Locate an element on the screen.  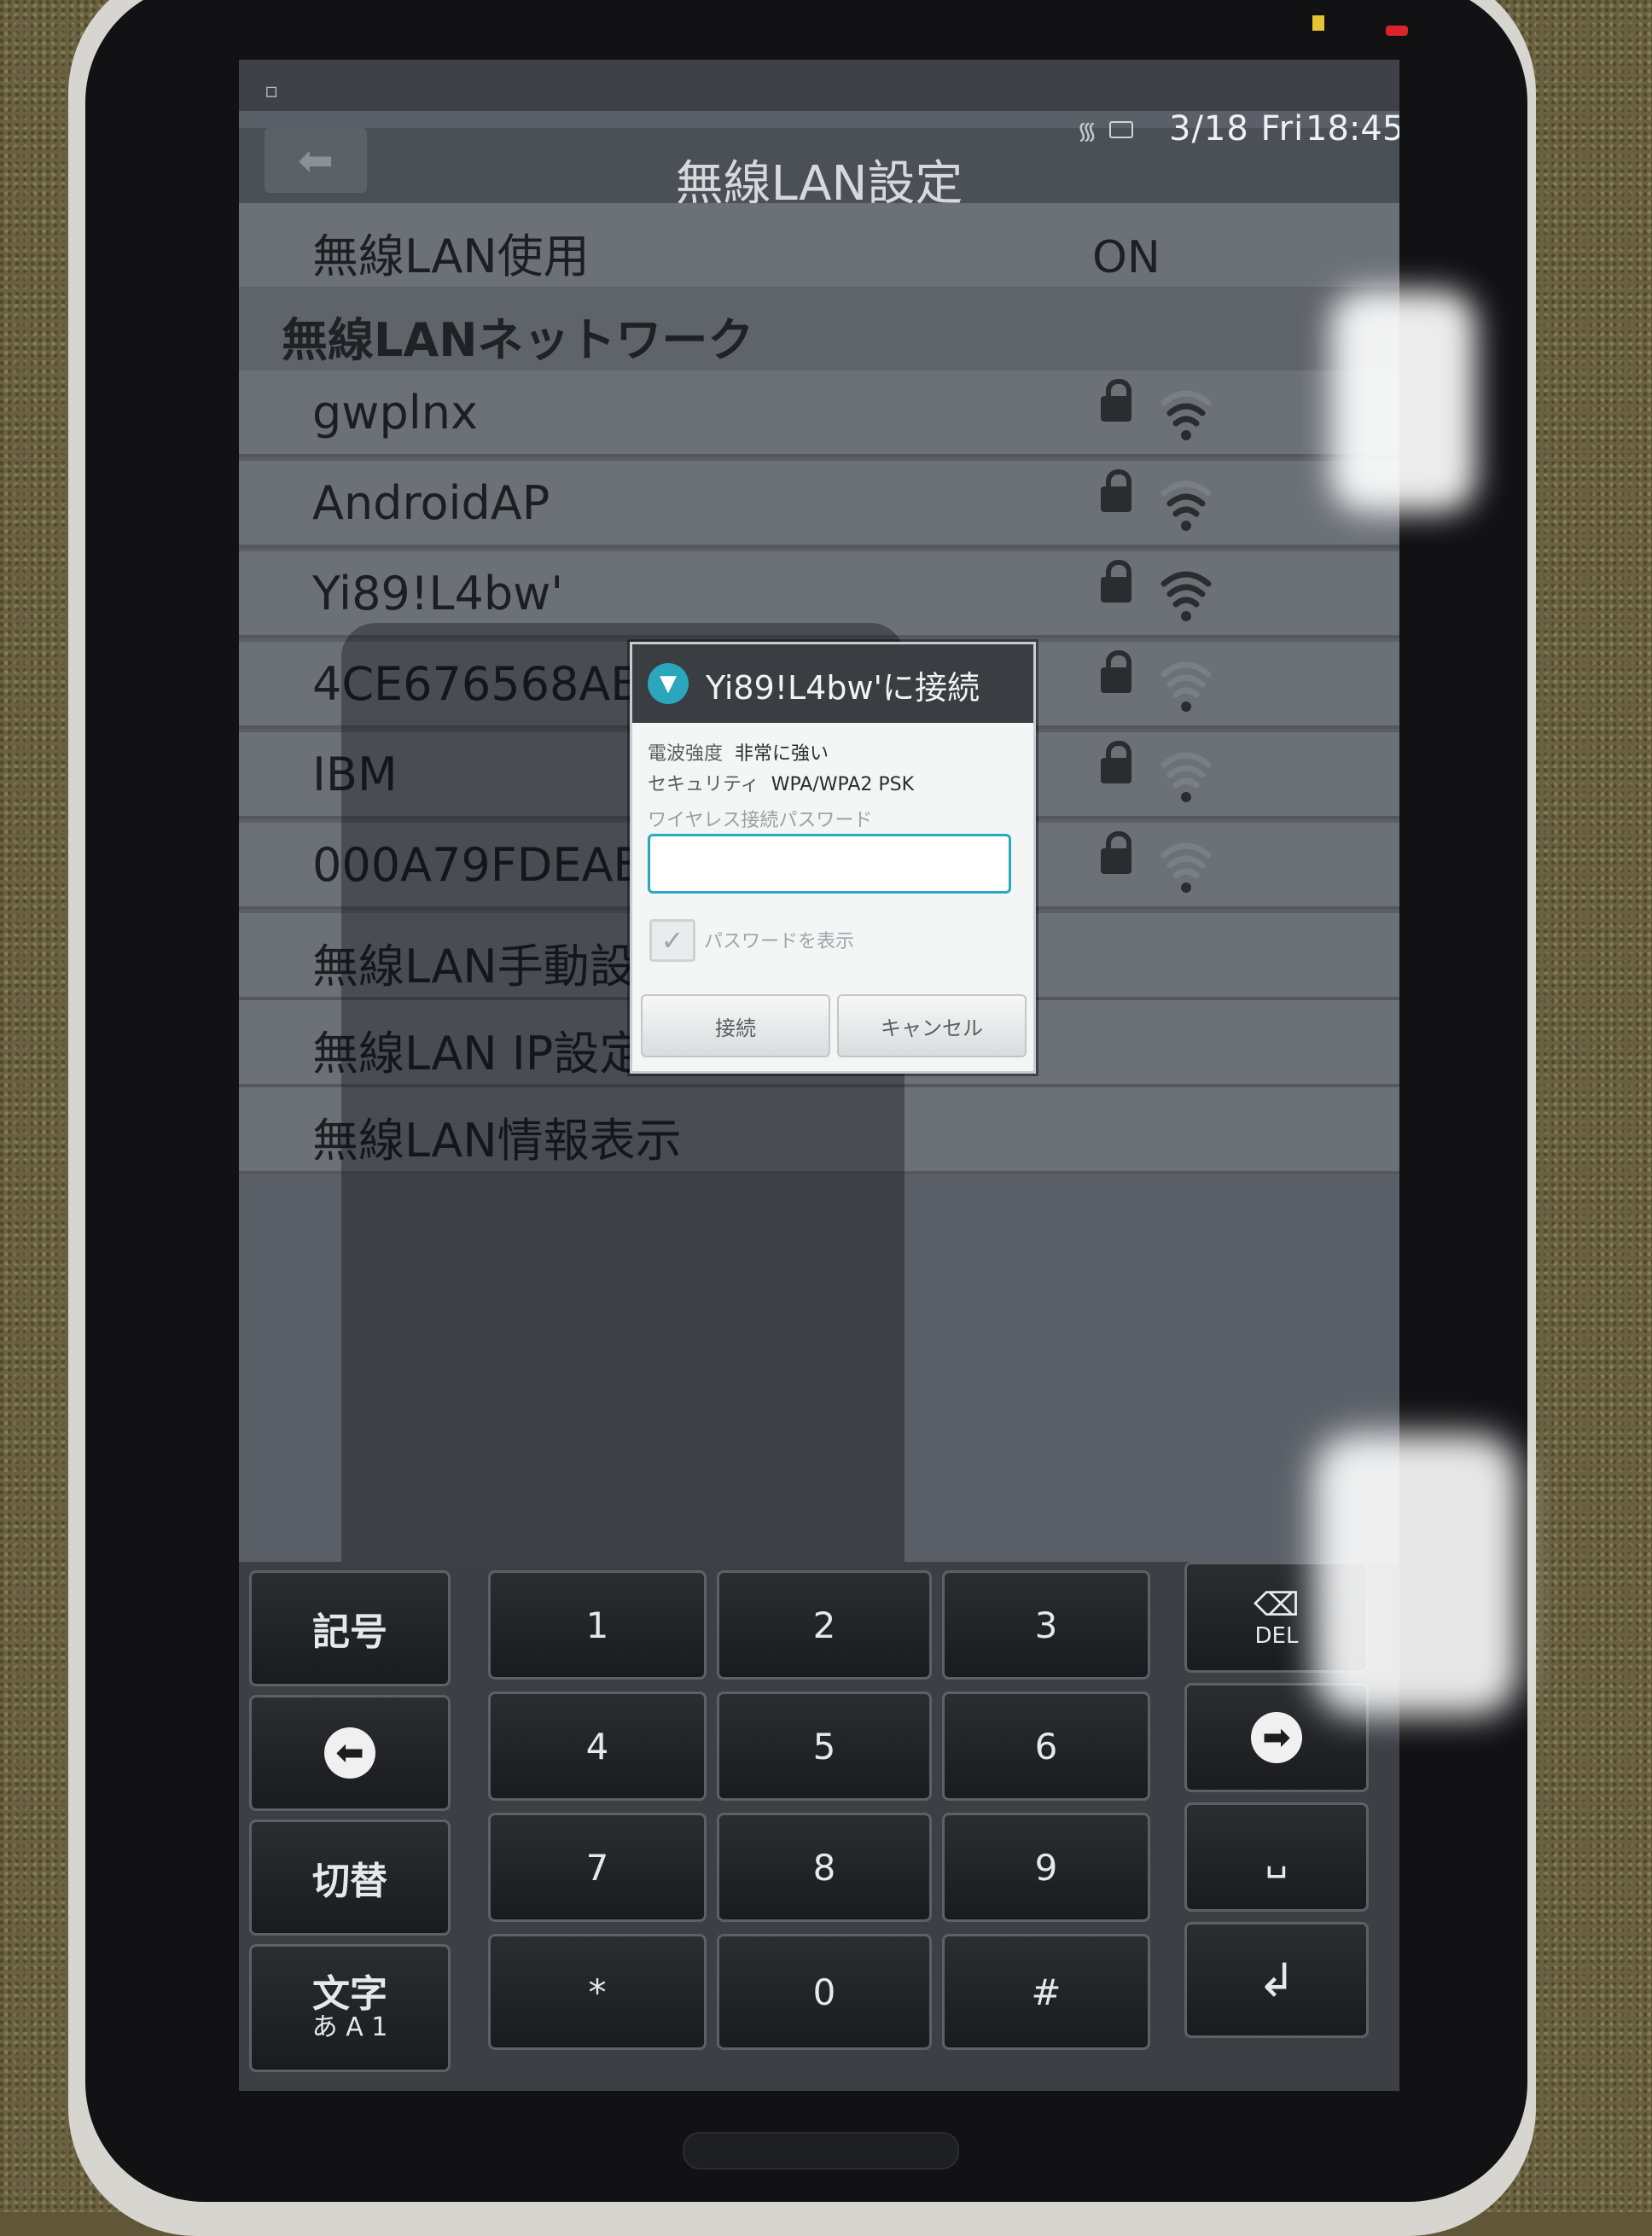
enter-icon: ↲ is located at coordinates (1276, 1980).